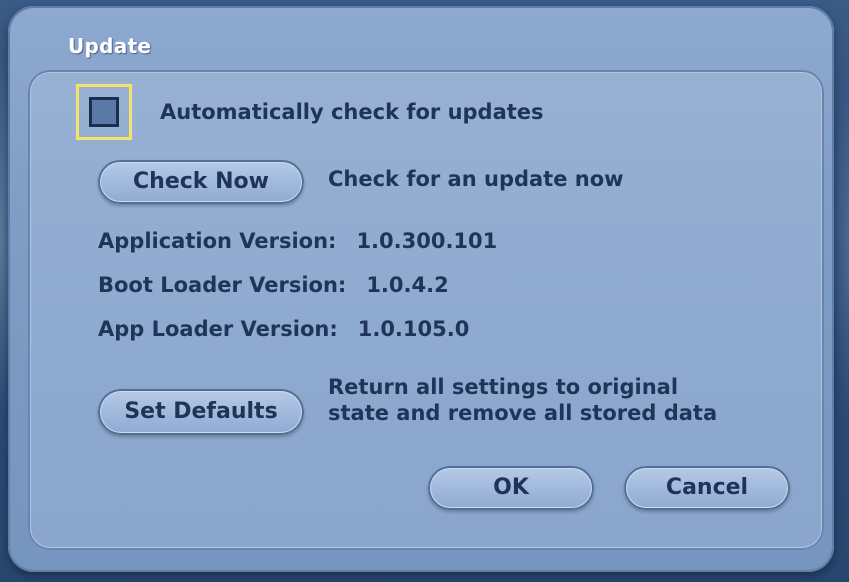 The width and height of the screenshot is (849, 582). What do you see at coordinates (110, 46) in the screenshot?
I see `dialog-title: Update` at bounding box center [110, 46].